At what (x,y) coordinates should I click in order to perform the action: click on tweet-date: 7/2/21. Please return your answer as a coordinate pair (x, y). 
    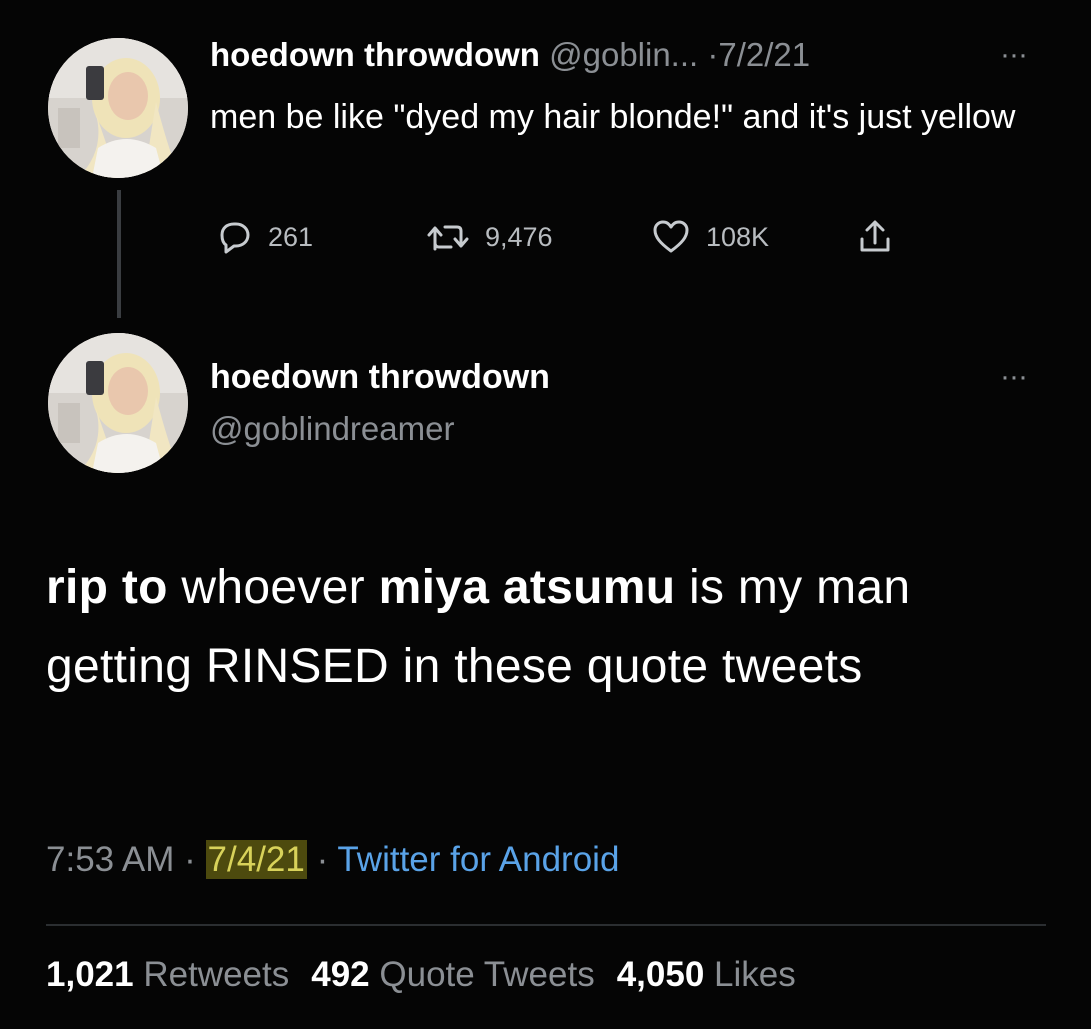
    Looking at the image, I should click on (764, 54).